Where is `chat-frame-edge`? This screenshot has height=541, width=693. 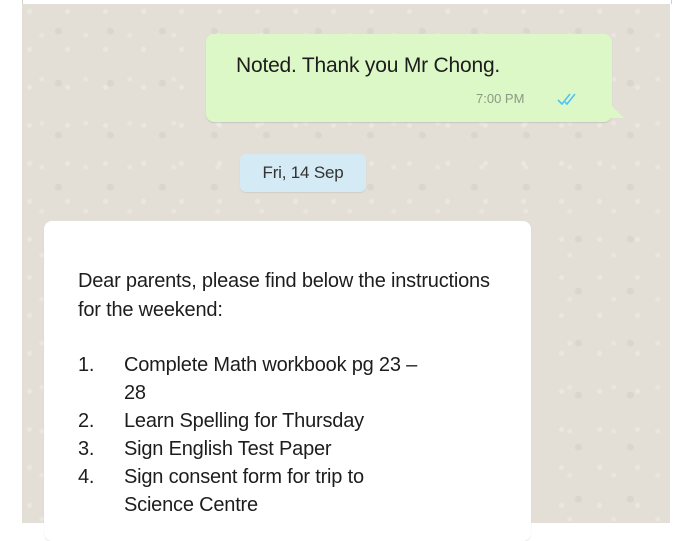
chat-frame-edge is located at coordinates (347, 2).